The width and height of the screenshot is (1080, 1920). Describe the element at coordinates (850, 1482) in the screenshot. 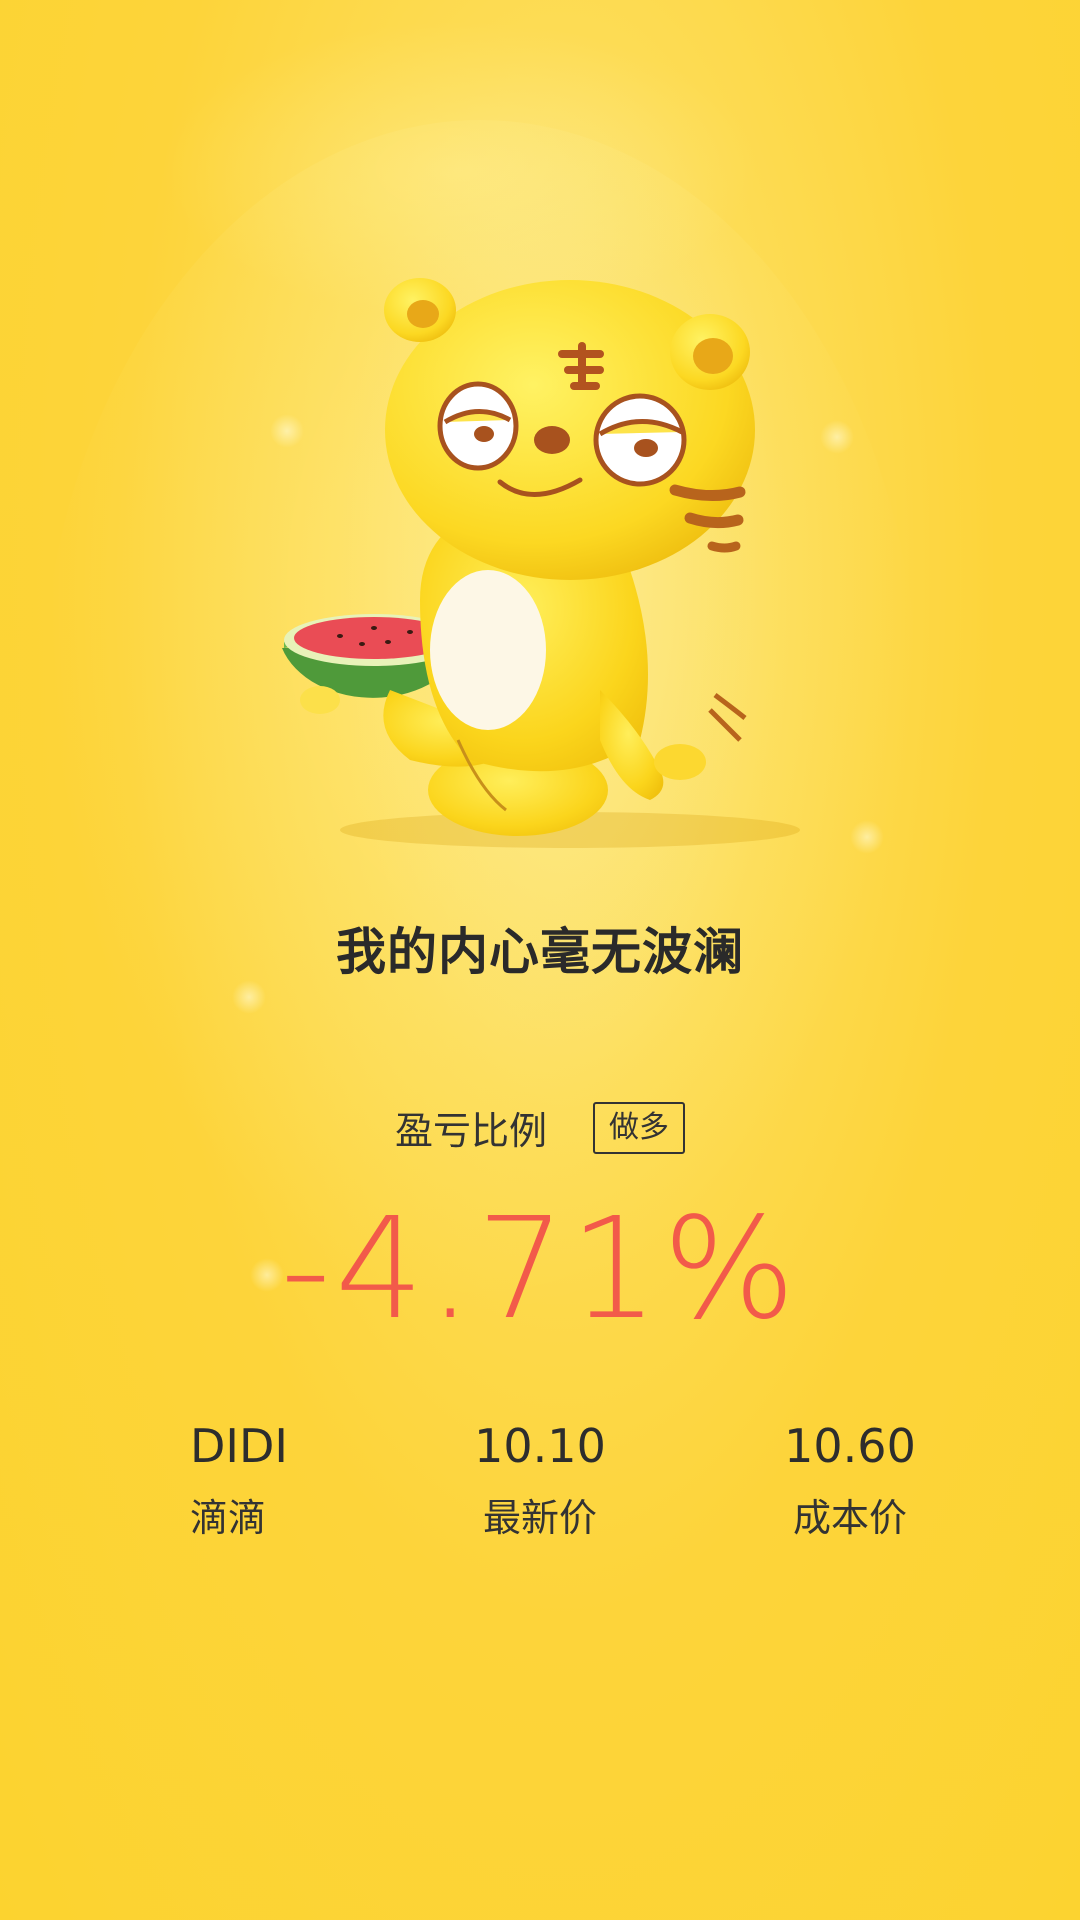

I see `stat-cost-price: 10.60 成本价` at that location.